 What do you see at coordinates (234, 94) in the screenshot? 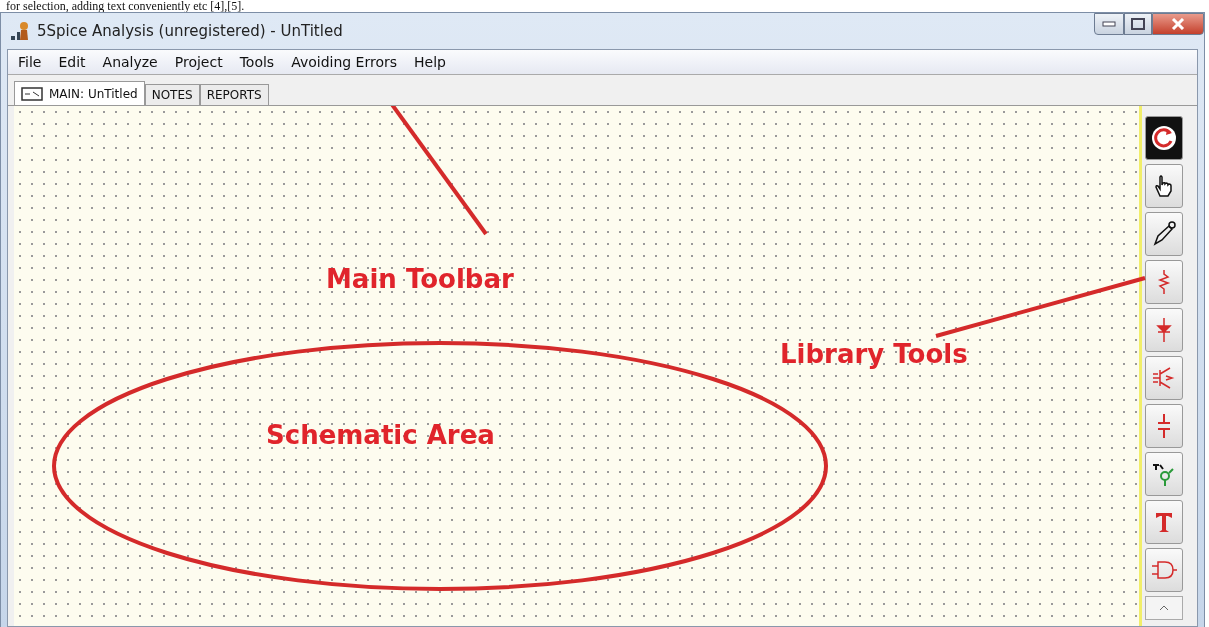
I see `tab: REPORTS` at bounding box center [234, 94].